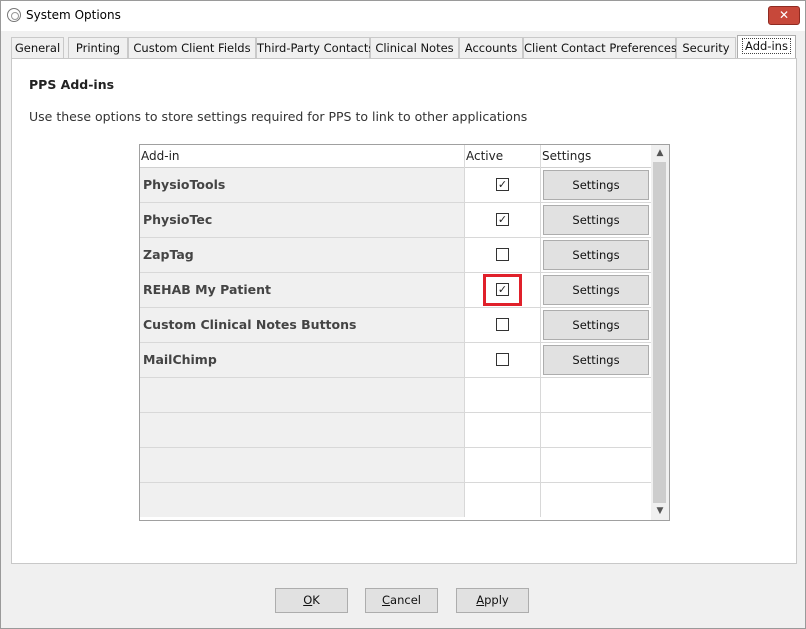 This screenshot has height=629, width=806. What do you see at coordinates (484, 156) in the screenshot?
I see `column-header-active: Active` at bounding box center [484, 156].